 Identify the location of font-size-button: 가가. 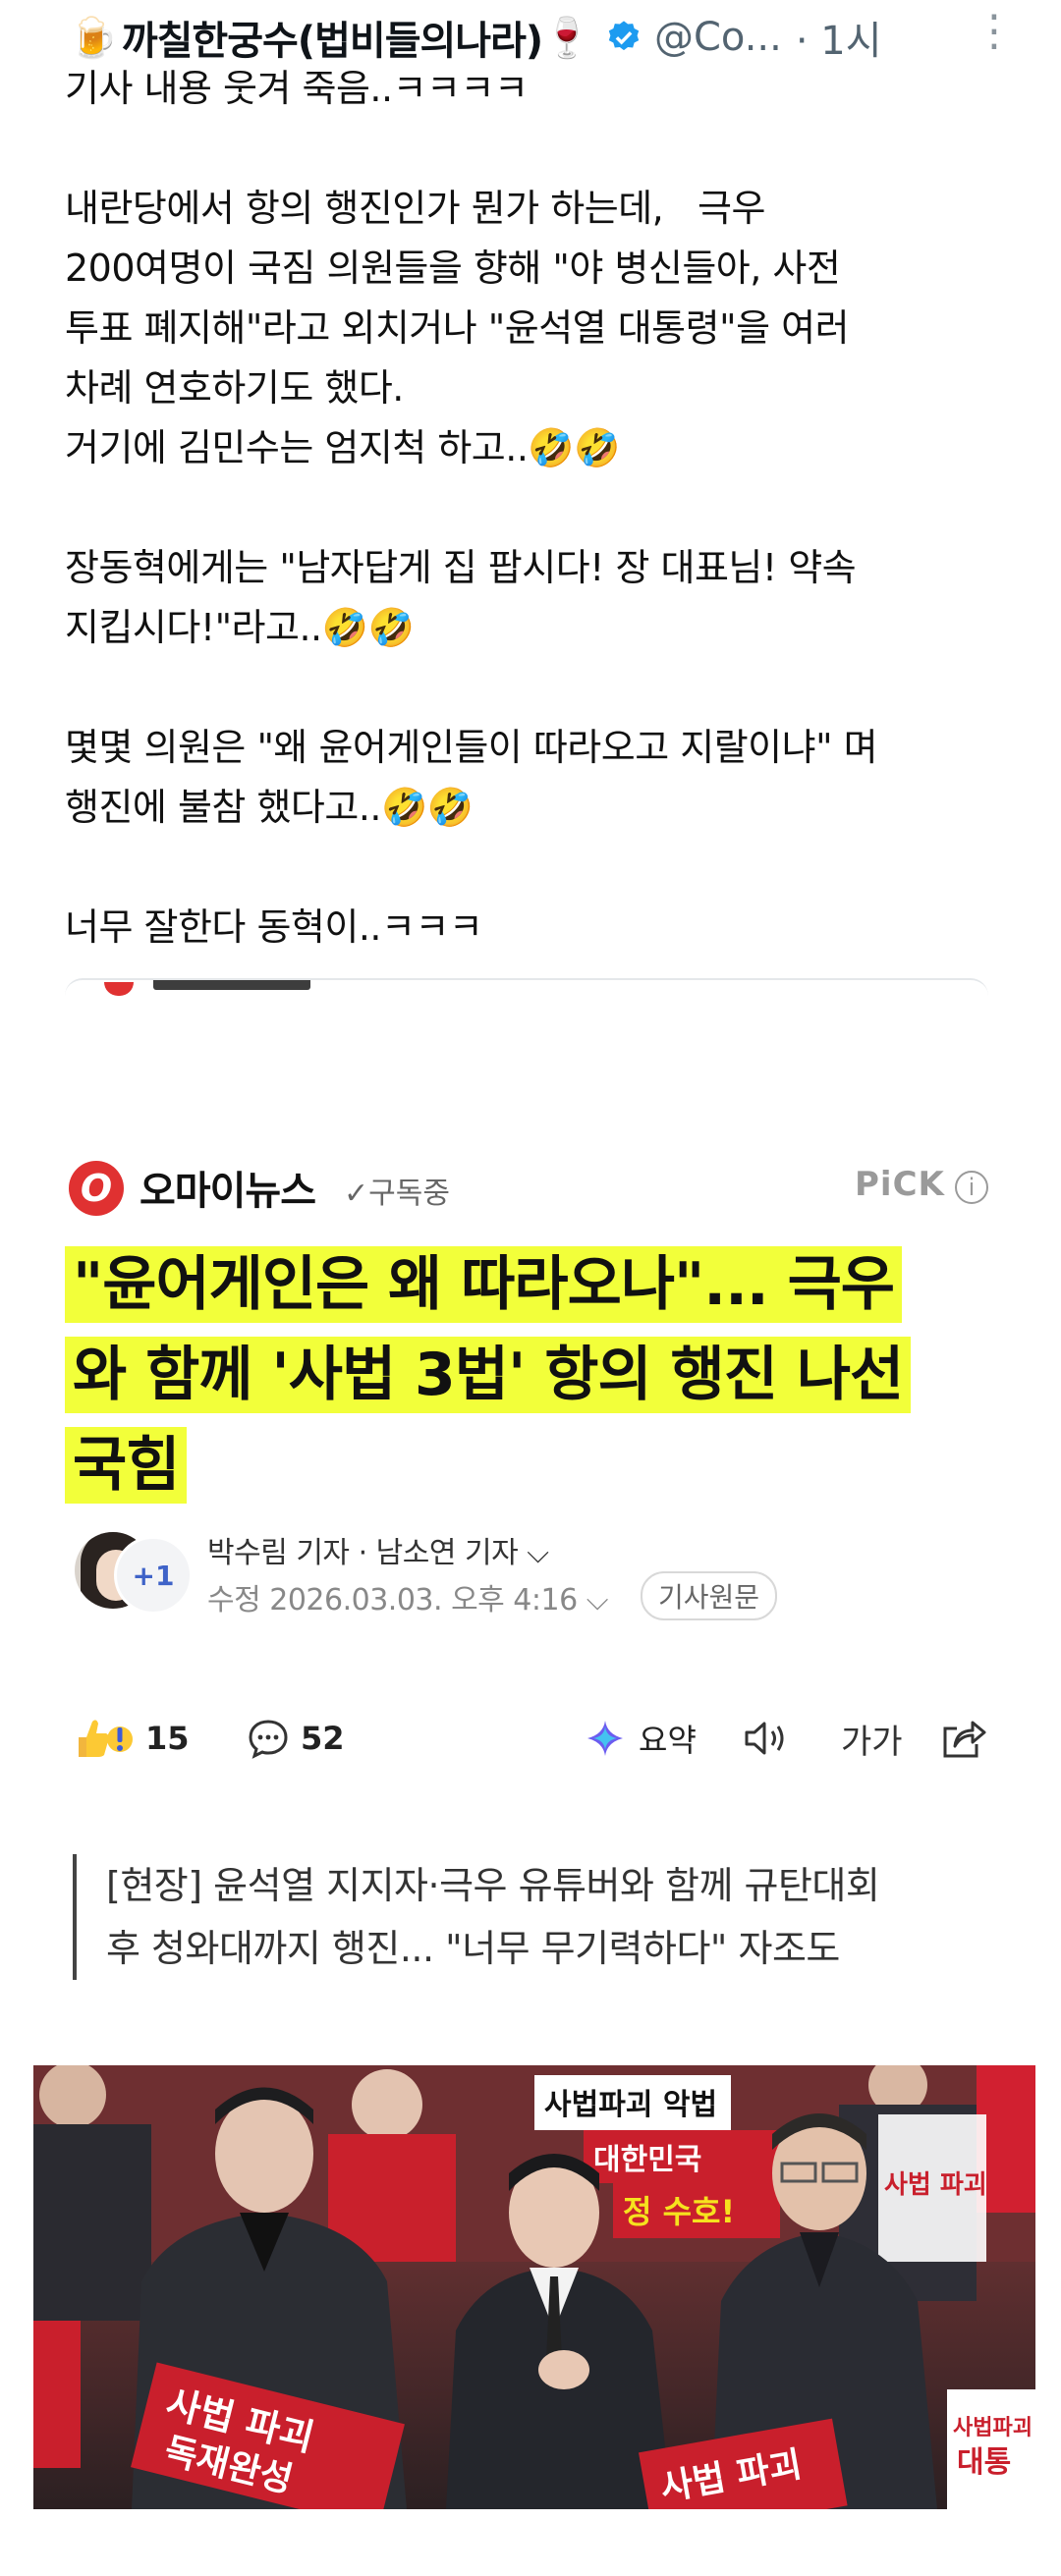
(872, 1739).